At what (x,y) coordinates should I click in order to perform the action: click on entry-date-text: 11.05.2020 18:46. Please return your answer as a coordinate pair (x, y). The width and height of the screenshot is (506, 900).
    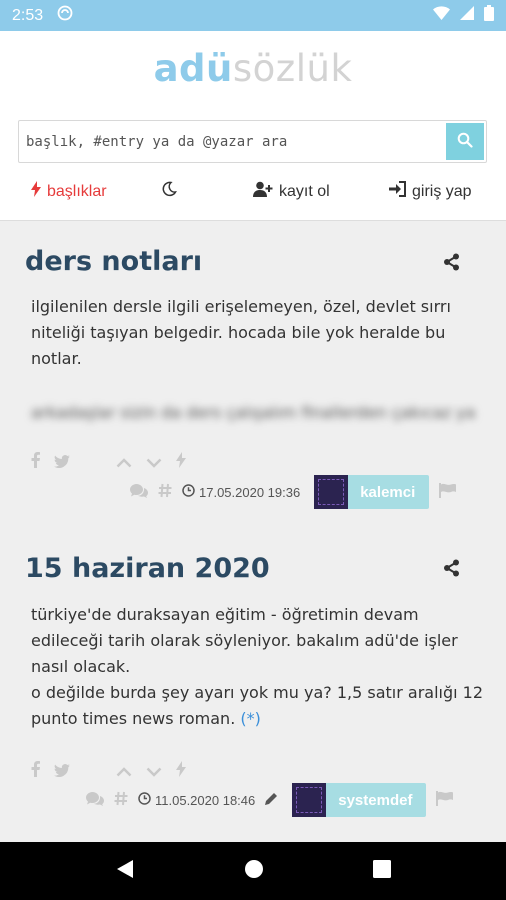
    Looking at the image, I should click on (205, 800).